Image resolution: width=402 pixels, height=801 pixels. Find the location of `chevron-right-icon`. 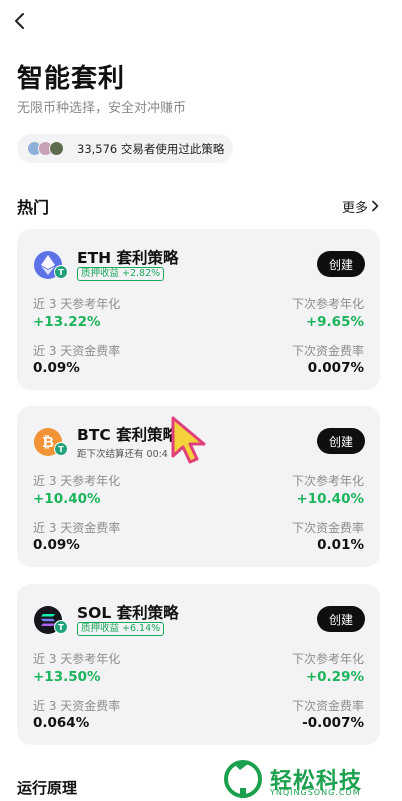

chevron-right-icon is located at coordinates (375, 206).